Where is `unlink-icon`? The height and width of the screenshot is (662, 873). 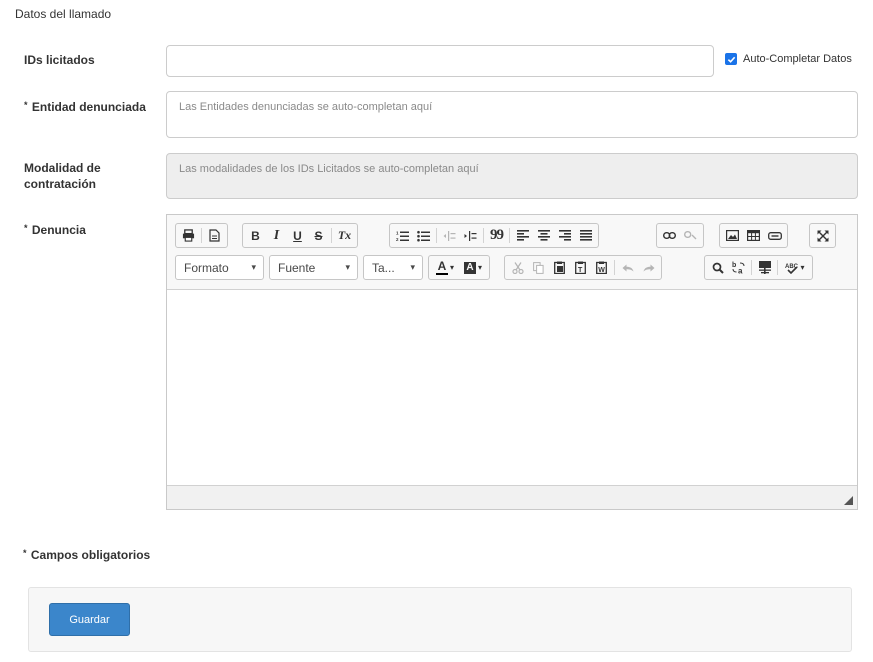 unlink-icon is located at coordinates (690, 235).